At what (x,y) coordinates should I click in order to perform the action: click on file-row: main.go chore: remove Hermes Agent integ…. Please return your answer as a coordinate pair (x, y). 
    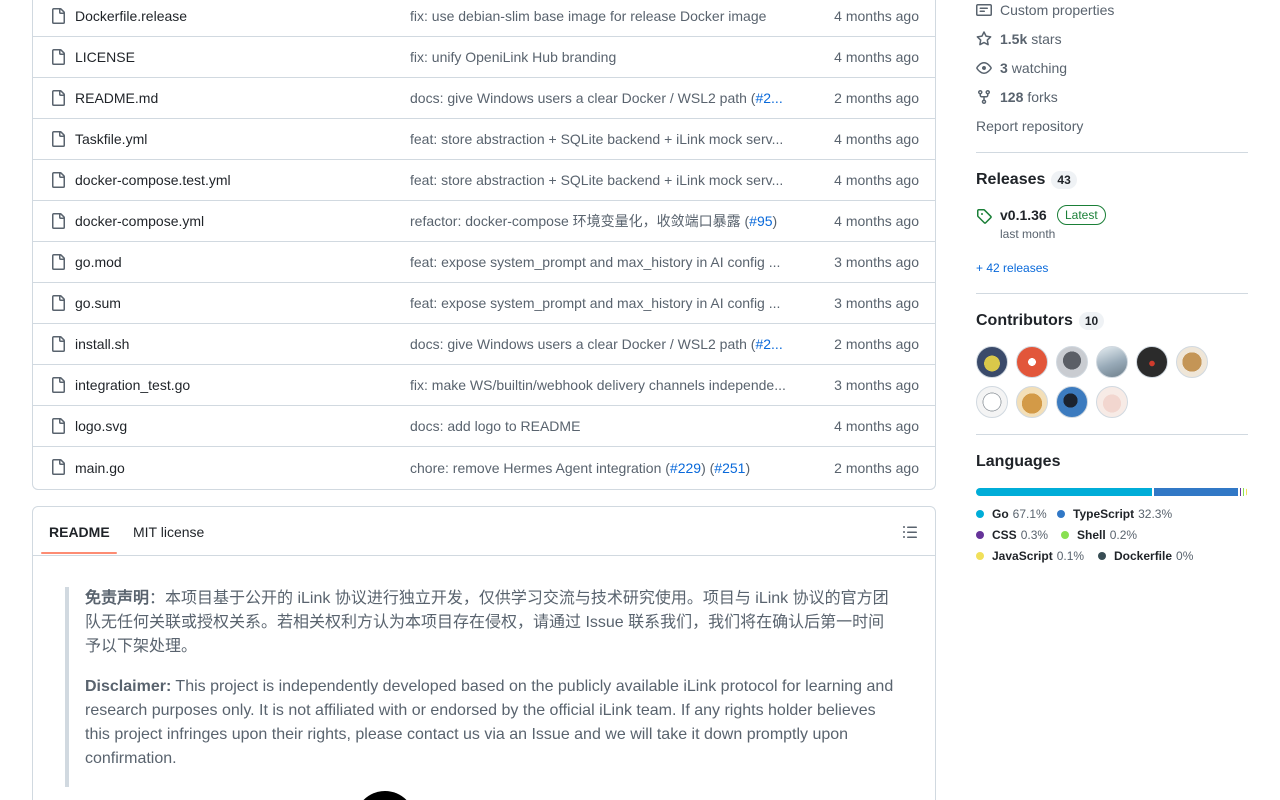
    Looking at the image, I should click on (484, 467).